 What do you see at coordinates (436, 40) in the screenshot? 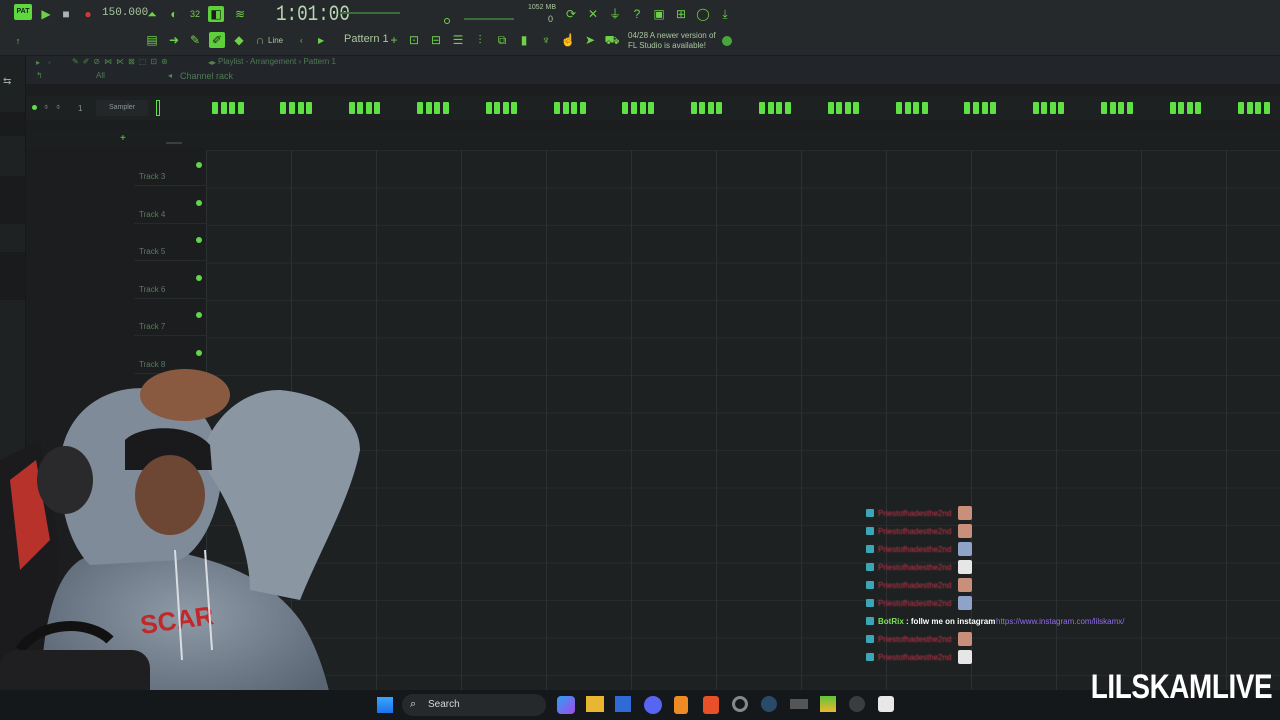
I see `channel-rack-icon: ⊟` at bounding box center [436, 40].